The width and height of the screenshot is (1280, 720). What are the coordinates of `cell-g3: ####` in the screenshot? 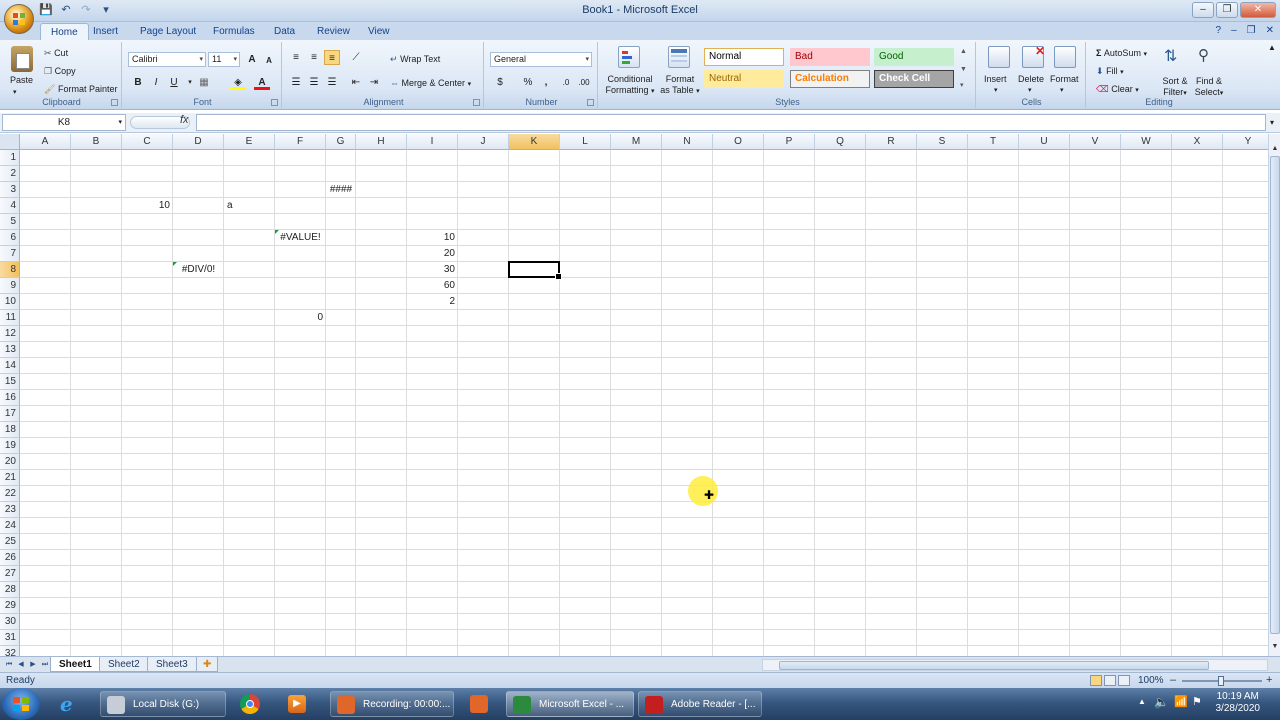 It's located at (341, 190).